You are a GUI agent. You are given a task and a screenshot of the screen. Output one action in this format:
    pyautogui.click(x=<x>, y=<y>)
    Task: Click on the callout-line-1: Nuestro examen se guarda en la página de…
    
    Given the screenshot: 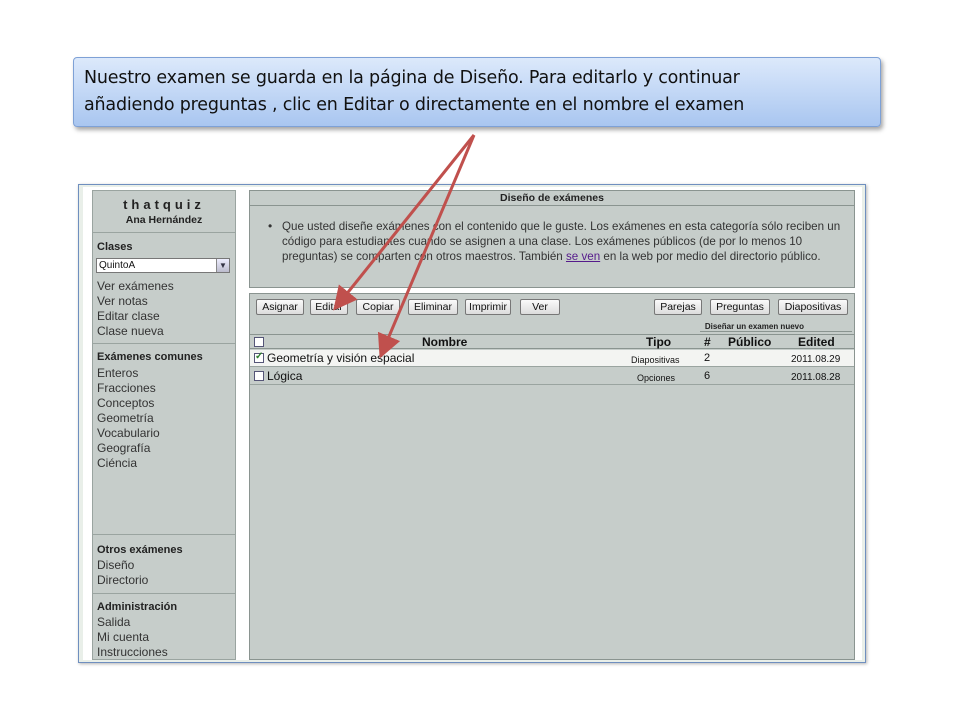 What is the action you would take?
    pyautogui.click(x=412, y=78)
    